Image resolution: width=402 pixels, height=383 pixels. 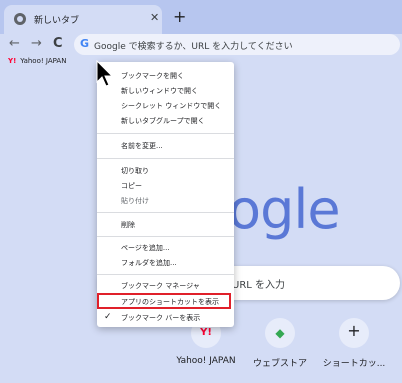 I want to click on menu-item-label: コピー, so click(x=131, y=186).